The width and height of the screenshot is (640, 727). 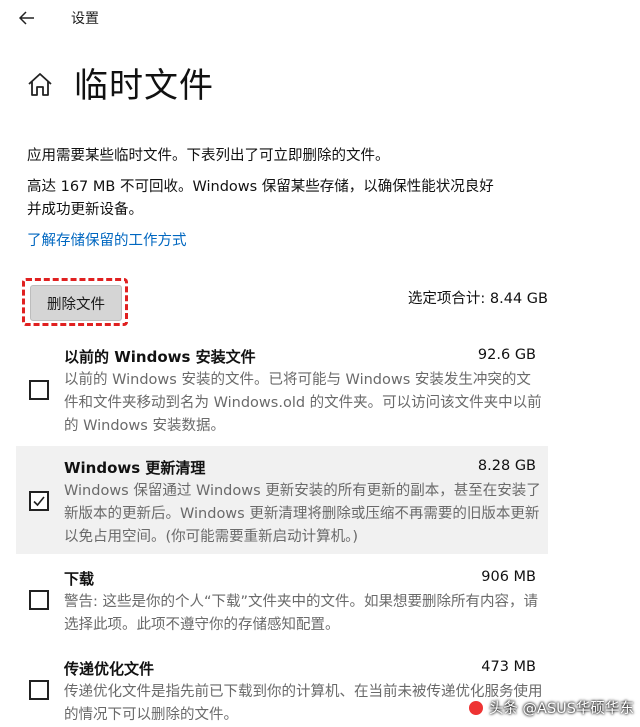 I want to click on watermark: 头条 @ASUS华硕华东, so click(x=550, y=707).